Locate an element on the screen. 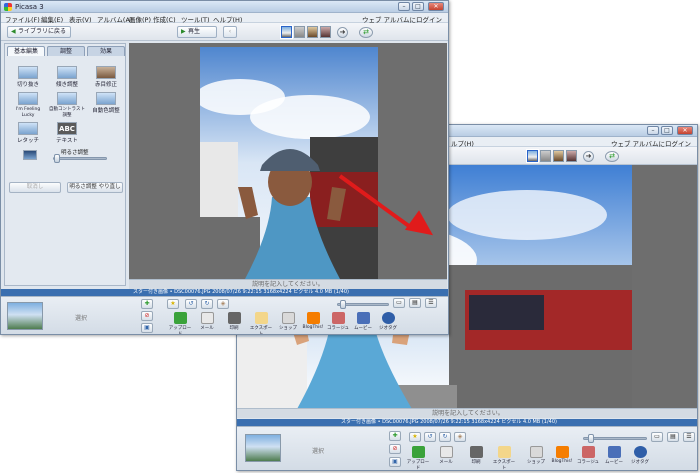 Image resolution: width=700 pixels, height=473 pixels. undo-button: 取消し is located at coordinates (35, 187).